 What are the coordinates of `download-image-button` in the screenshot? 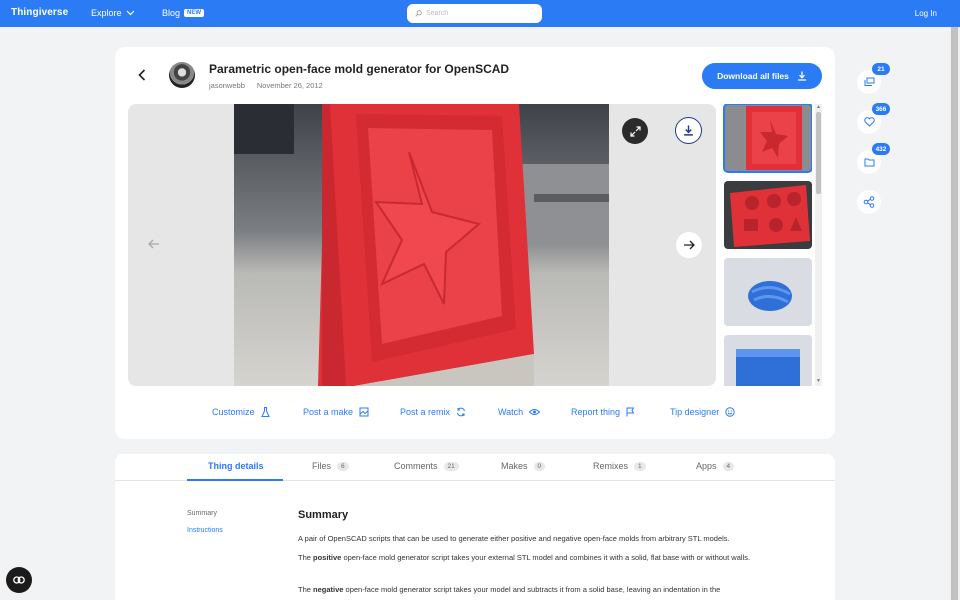 It's located at (688, 130).